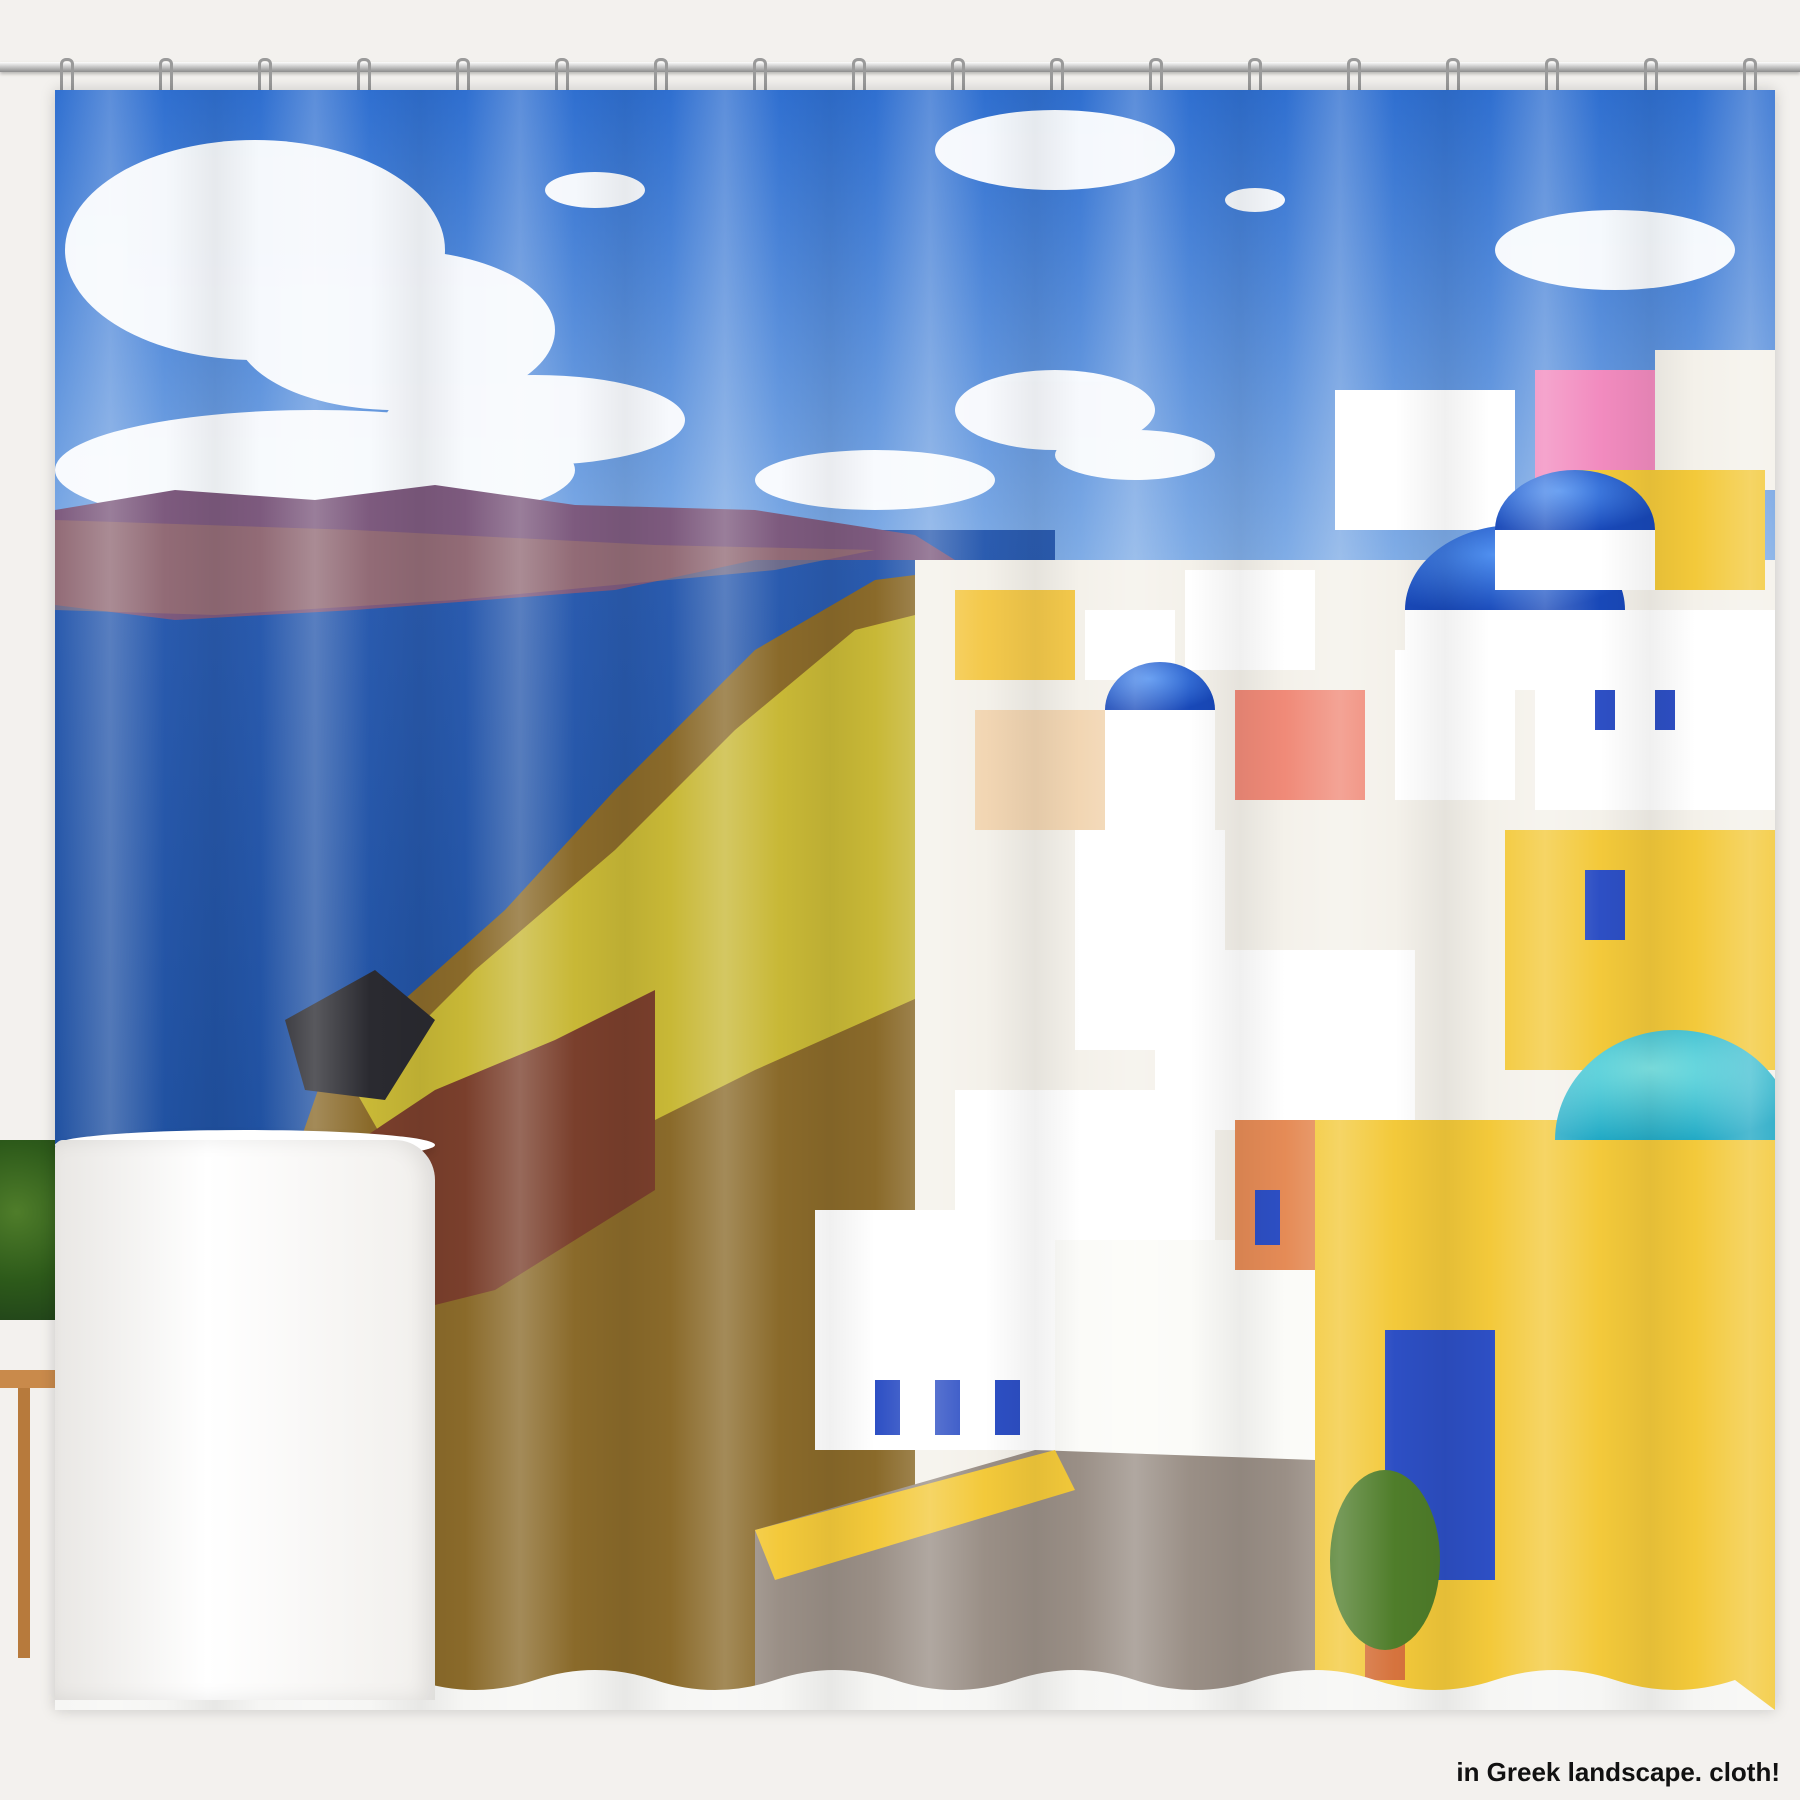  What do you see at coordinates (1618, 1772) in the screenshot?
I see `caption-text: in Greek landscape. cloth!` at bounding box center [1618, 1772].